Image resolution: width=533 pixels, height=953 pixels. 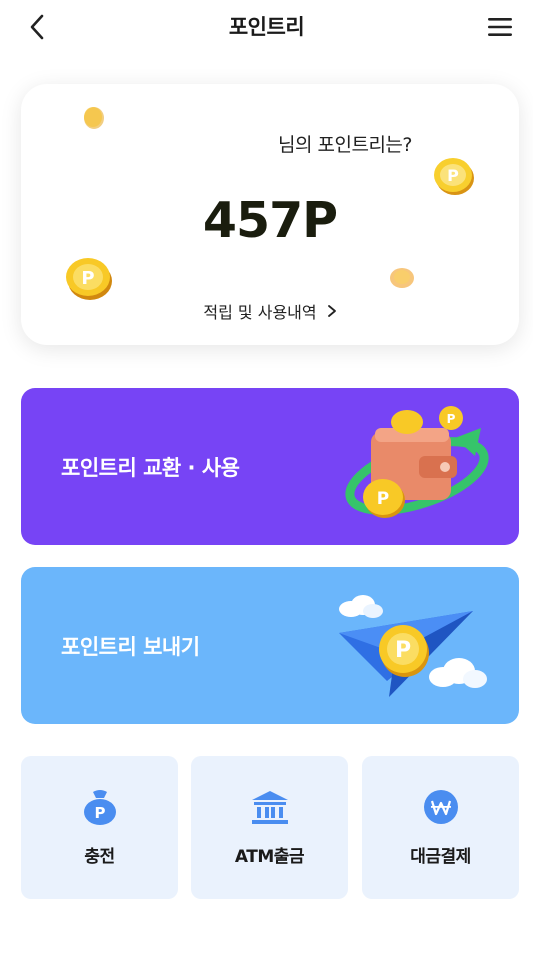 I want to click on coin-icon: P, so click(x=89, y=279).